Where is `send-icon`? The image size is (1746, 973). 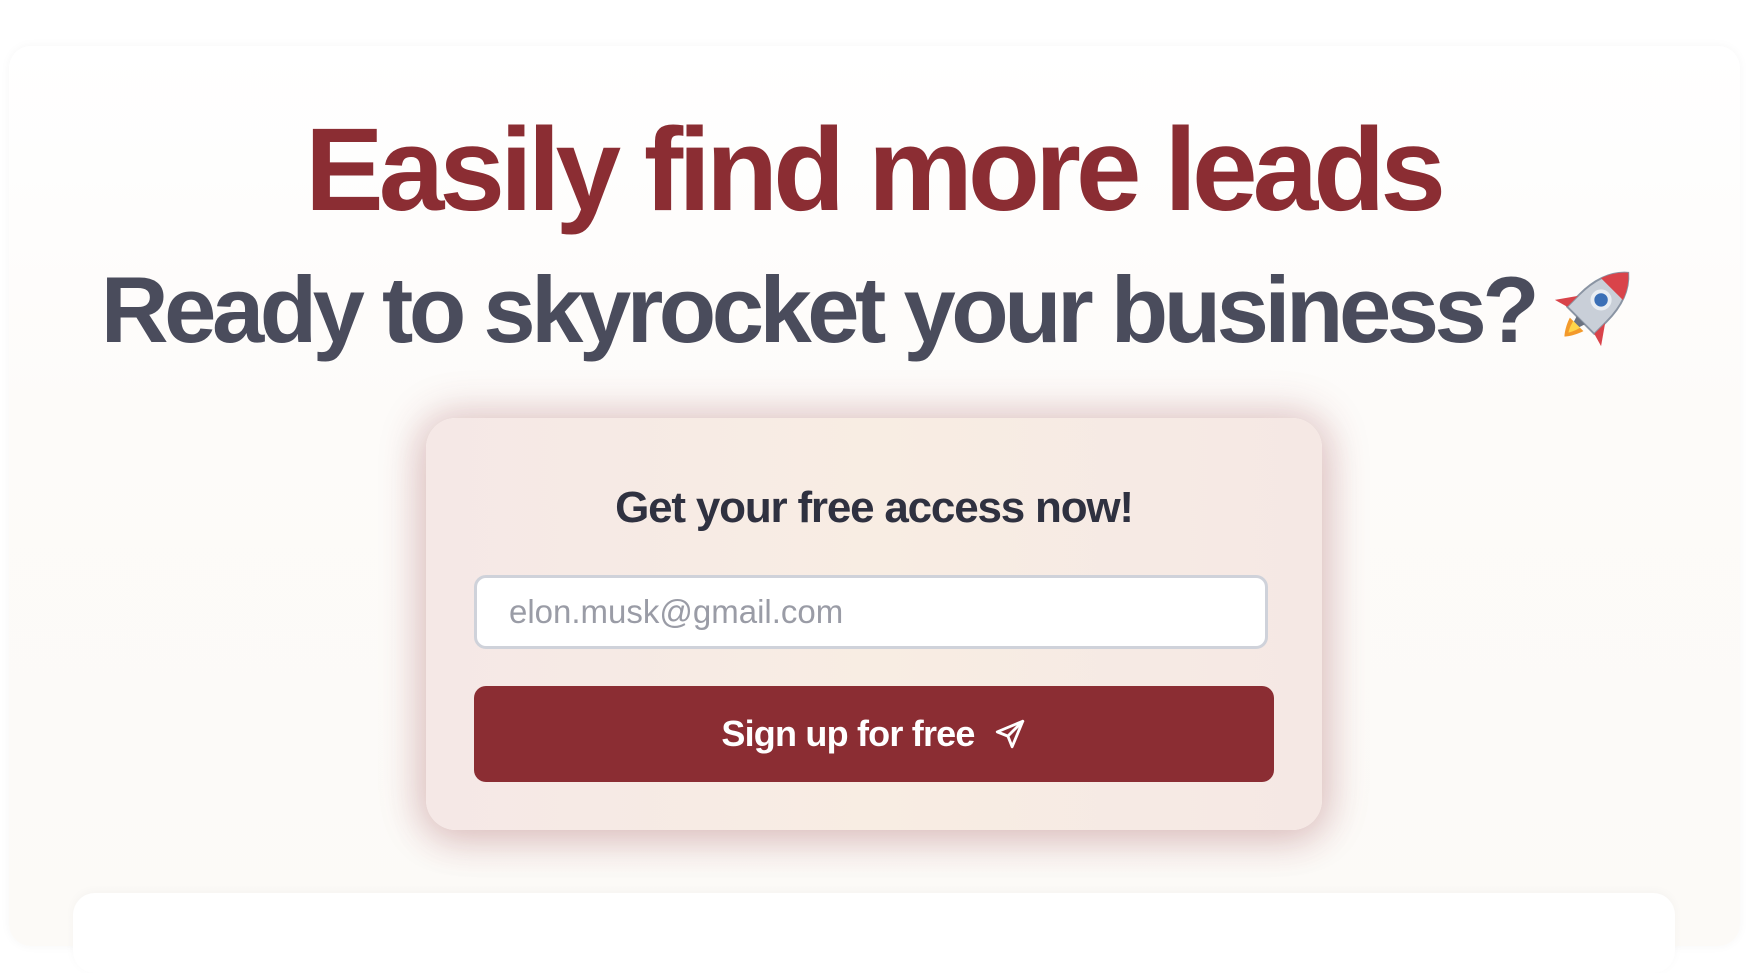 send-icon is located at coordinates (1009, 734).